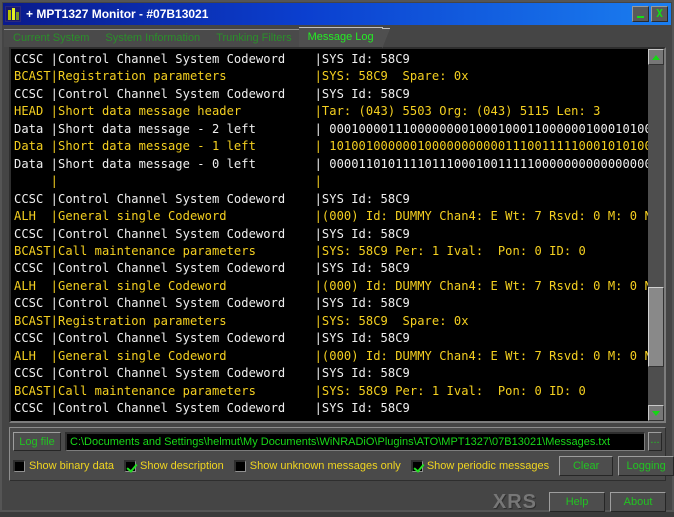 Image resolution: width=674 pixels, height=517 pixels. What do you see at coordinates (153, 38) in the screenshot?
I see `tab-label: System Information` at bounding box center [153, 38].